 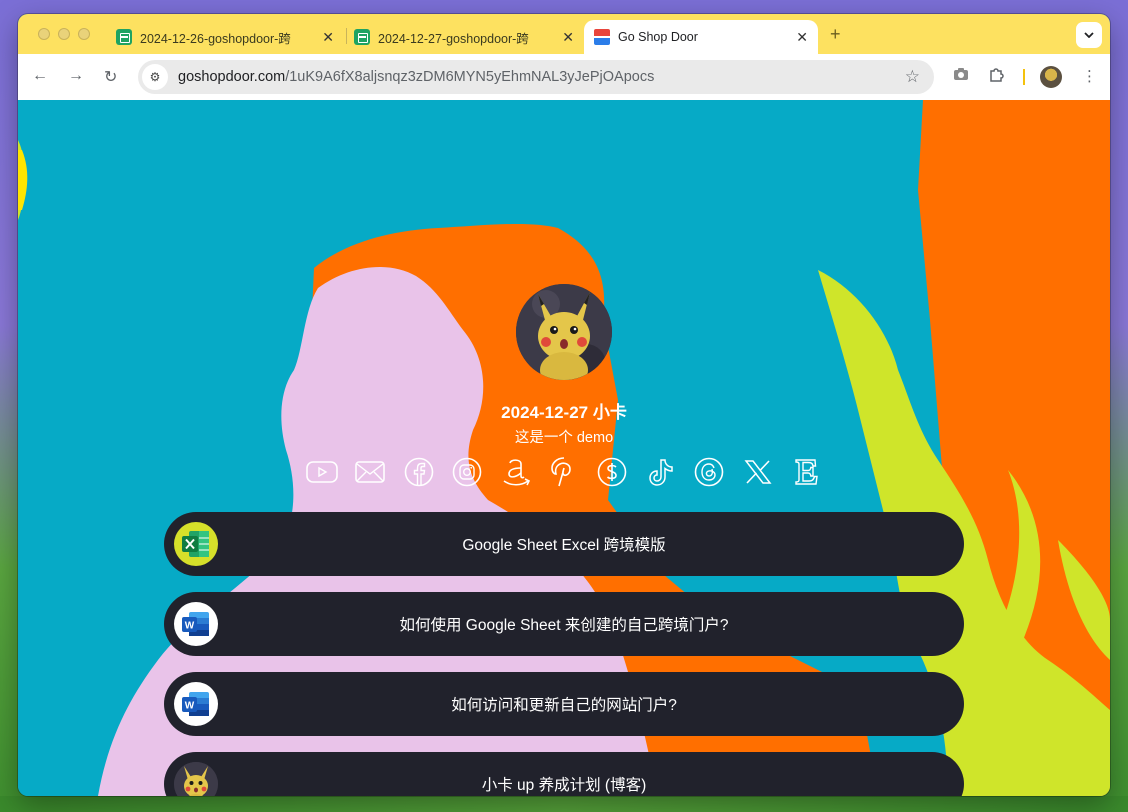 What do you see at coordinates (996, 77) in the screenshot?
I see `extensions-icon` at bounding box center [996, 77].